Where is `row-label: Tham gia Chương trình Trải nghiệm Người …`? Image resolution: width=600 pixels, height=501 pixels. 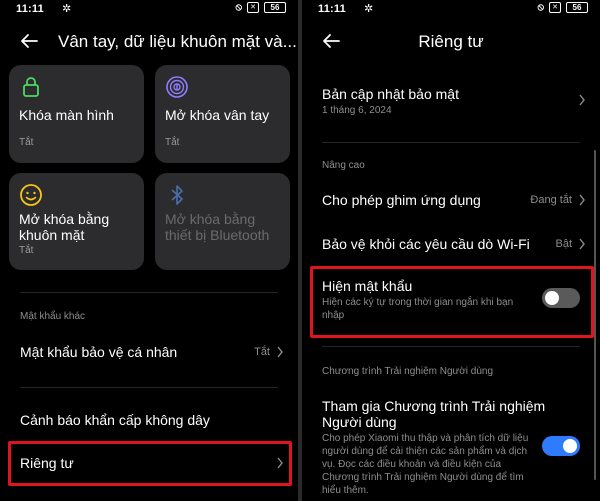
row-label: Tham gia Chương trình Trải nghiệm Người … is located at coordinates (434, 414).